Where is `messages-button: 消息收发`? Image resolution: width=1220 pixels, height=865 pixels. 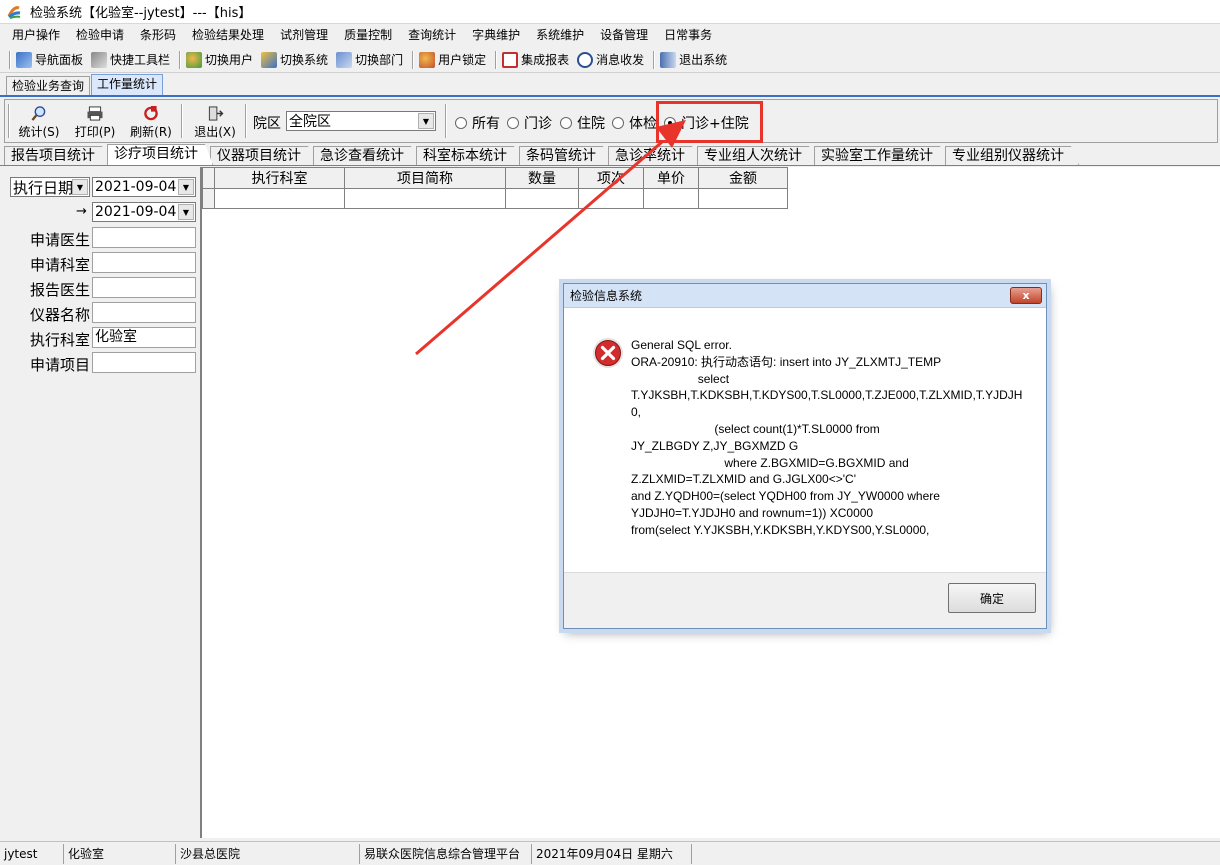 messages-button: 消息收发 is located at coordinates (612, 60).